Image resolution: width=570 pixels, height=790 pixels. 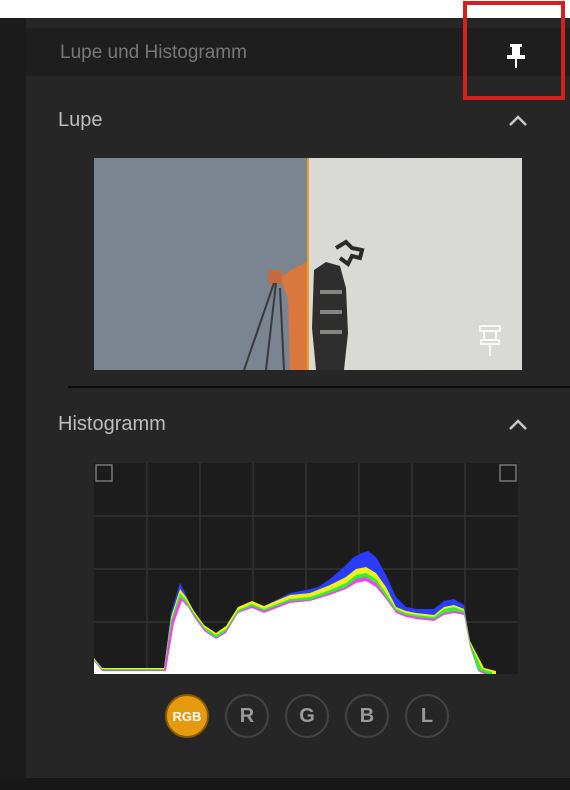 What do you see at coordinates (187, 716) in the screenshot?
I see `channel-rgb-button: RGB` at bounding box center [187, 716].